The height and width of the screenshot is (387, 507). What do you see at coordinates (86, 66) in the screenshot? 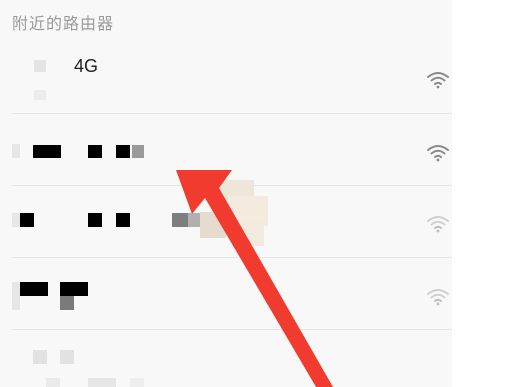
I see `router-name: 4G` at bounding box center [86, 66].